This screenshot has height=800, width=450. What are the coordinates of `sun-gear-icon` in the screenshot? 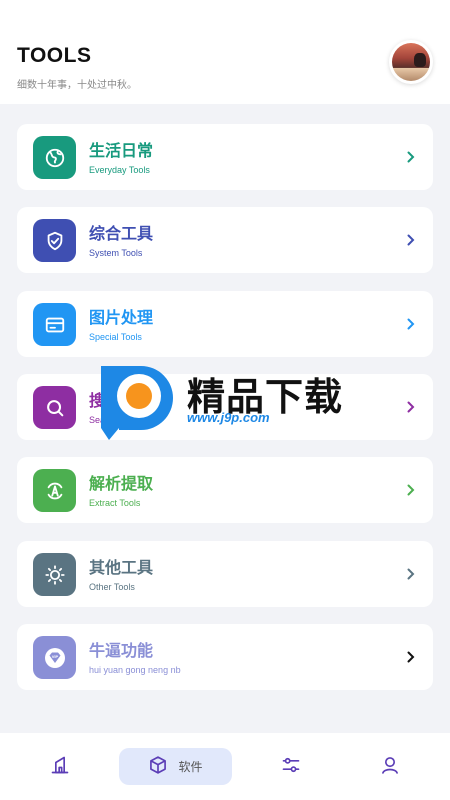 It's located at (54, 574).